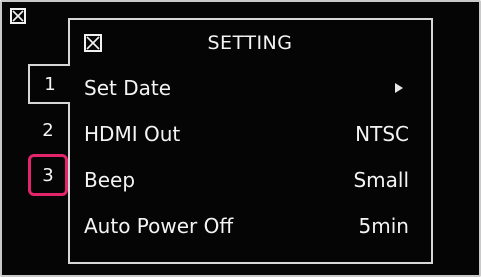  What do you see at coordinates (399, 88) in the screenshot?
I see `submenu-arrow-icon` at bounding box center [399, 88].